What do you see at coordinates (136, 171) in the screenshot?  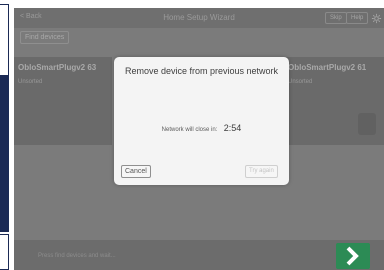 I see `cancel-button: Cancel` at bounding box center [136, 171].